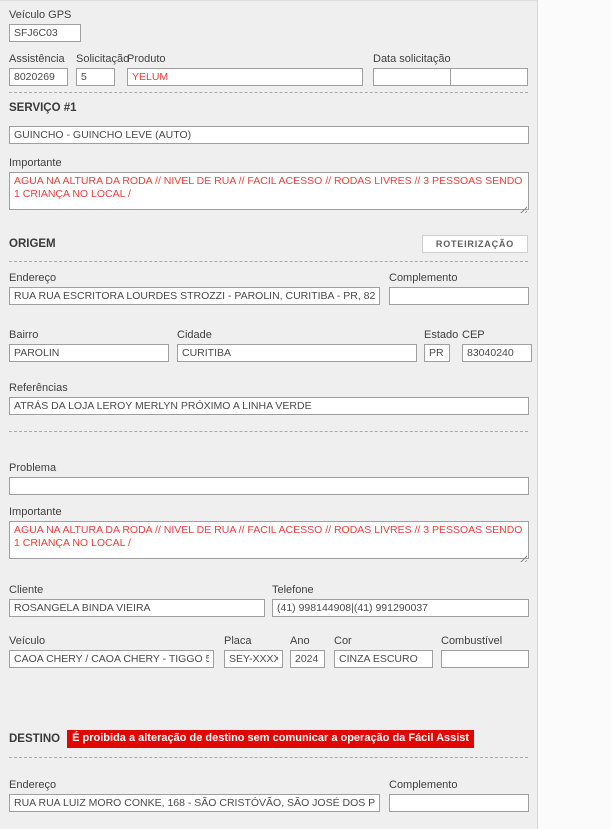 The image size is (611, 829). I want to click on vehicle-field: Veículo, so click(111, 651).